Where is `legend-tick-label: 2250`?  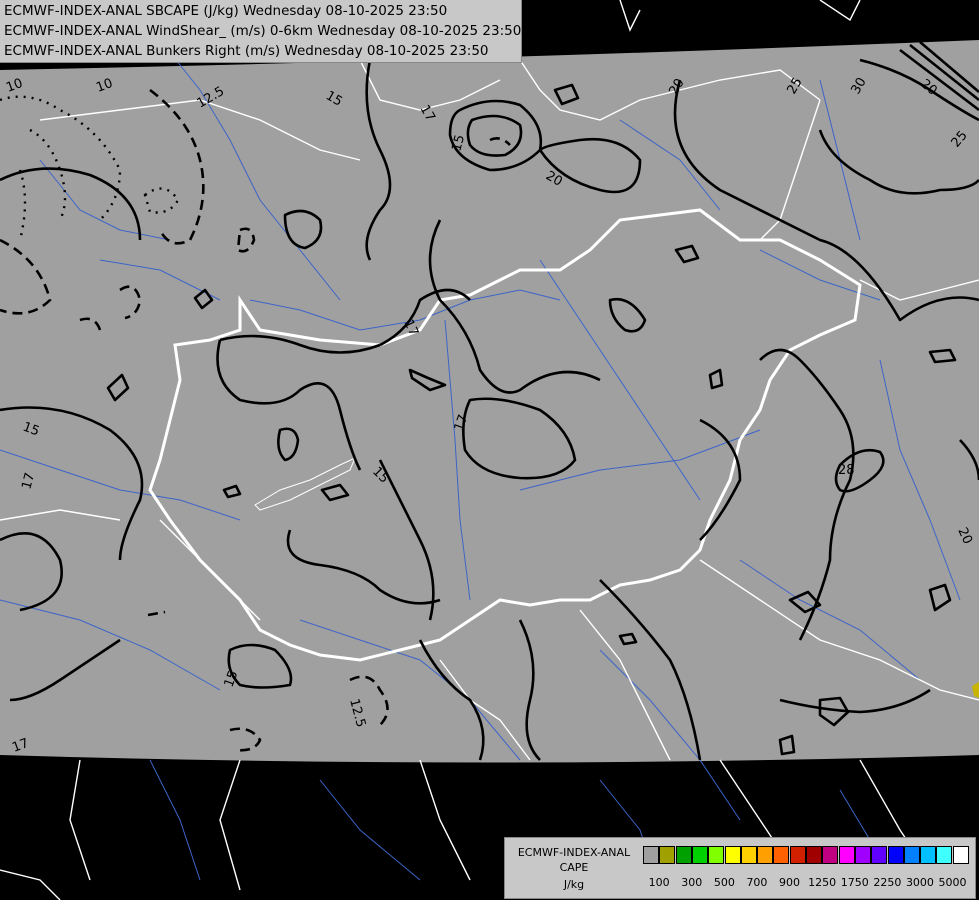 legend-tick-label: 2250 is located at coordinates (887, 882).